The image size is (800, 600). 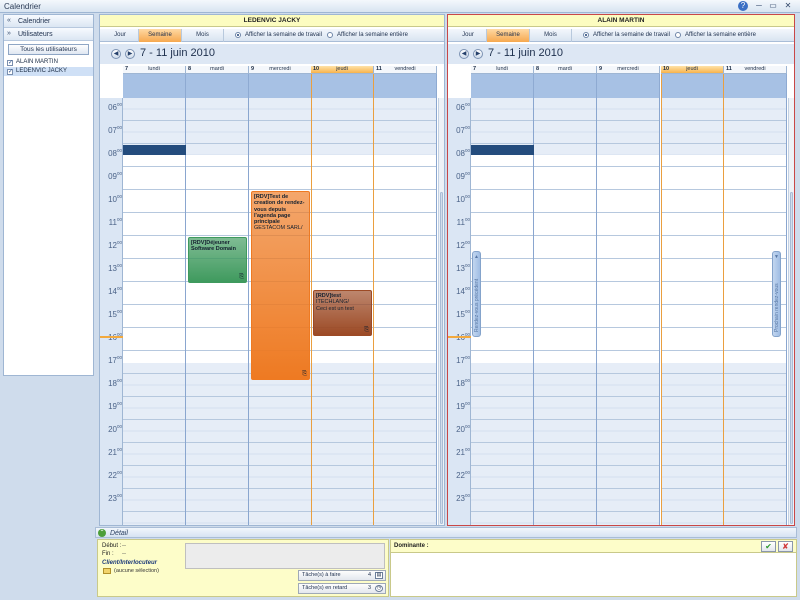 I want to click on user-item-alain-martin: ✓ ALAIN MARTIN, so click(x=48, y=62).